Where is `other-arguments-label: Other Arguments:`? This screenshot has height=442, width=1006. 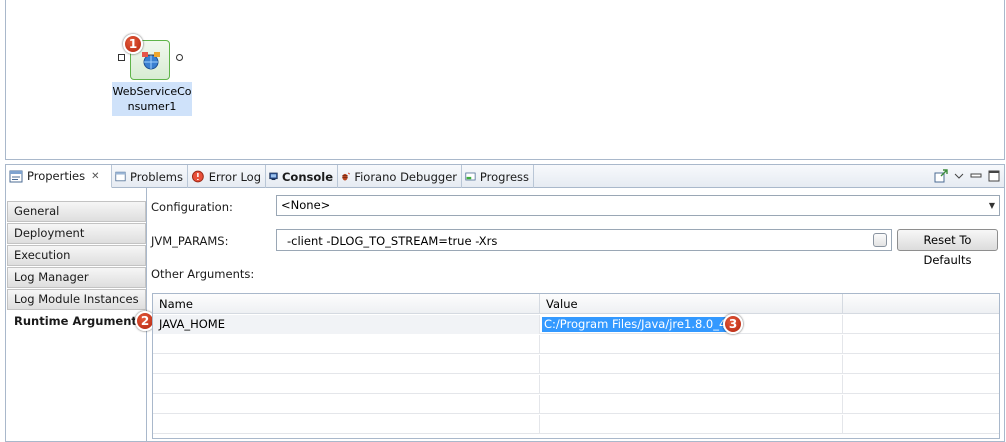
other-arguments-label: Other Arguments: is located at coordinates (203, 274).